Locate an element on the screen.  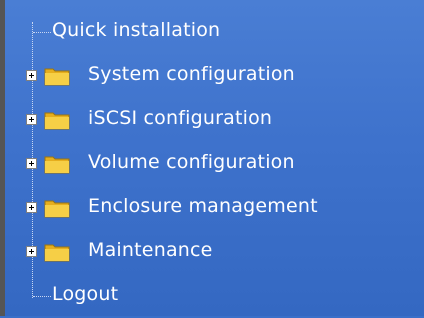
menu-item-maintenance: Maintenance is located at coordinates (212, 252).